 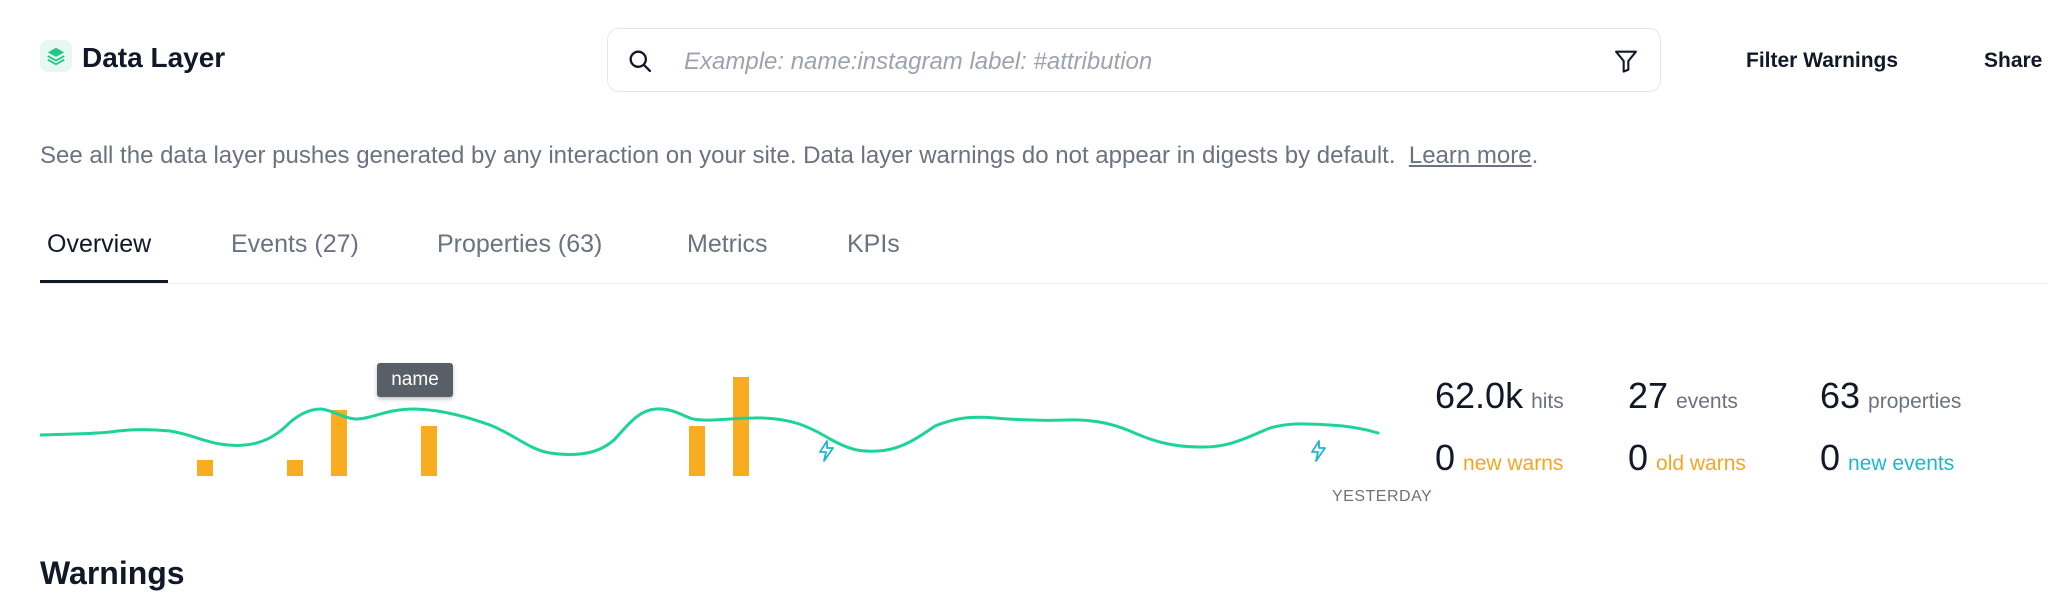 What do you see at coordinates (1547, 401) in the screenshot?
I see `stat-label: hits` at bounding box center [1547, 401].